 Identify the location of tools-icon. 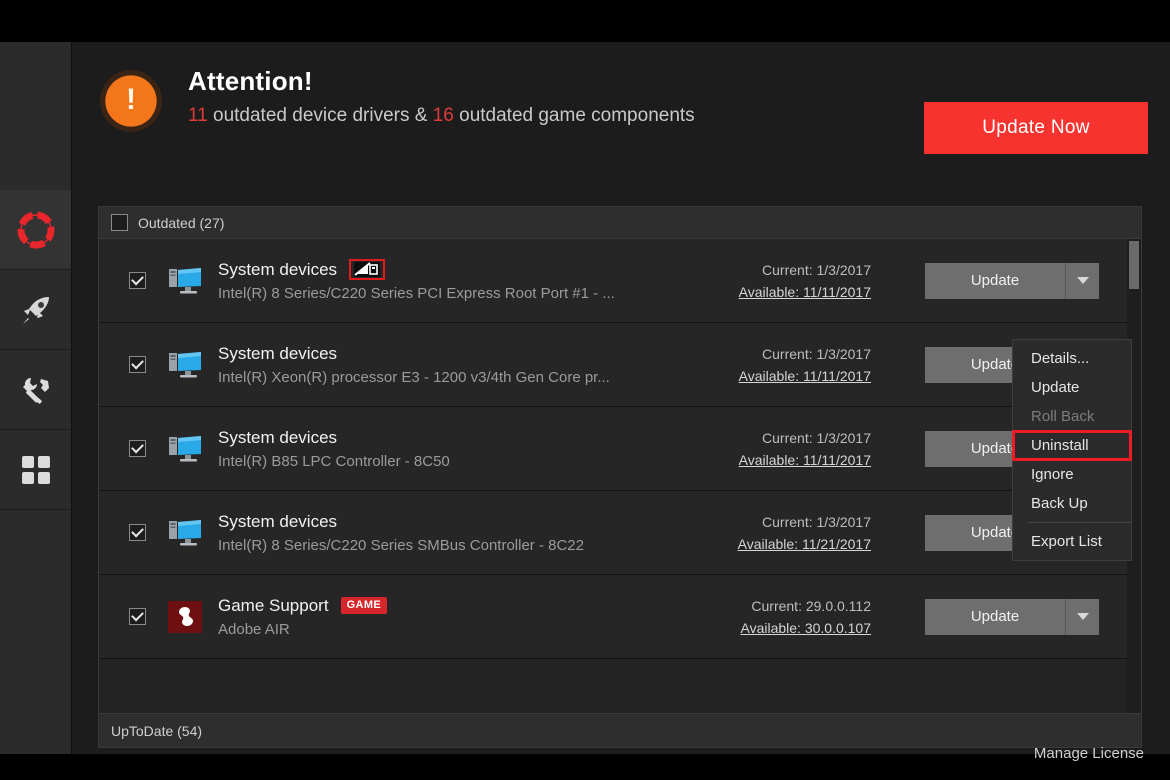
(36, 390).